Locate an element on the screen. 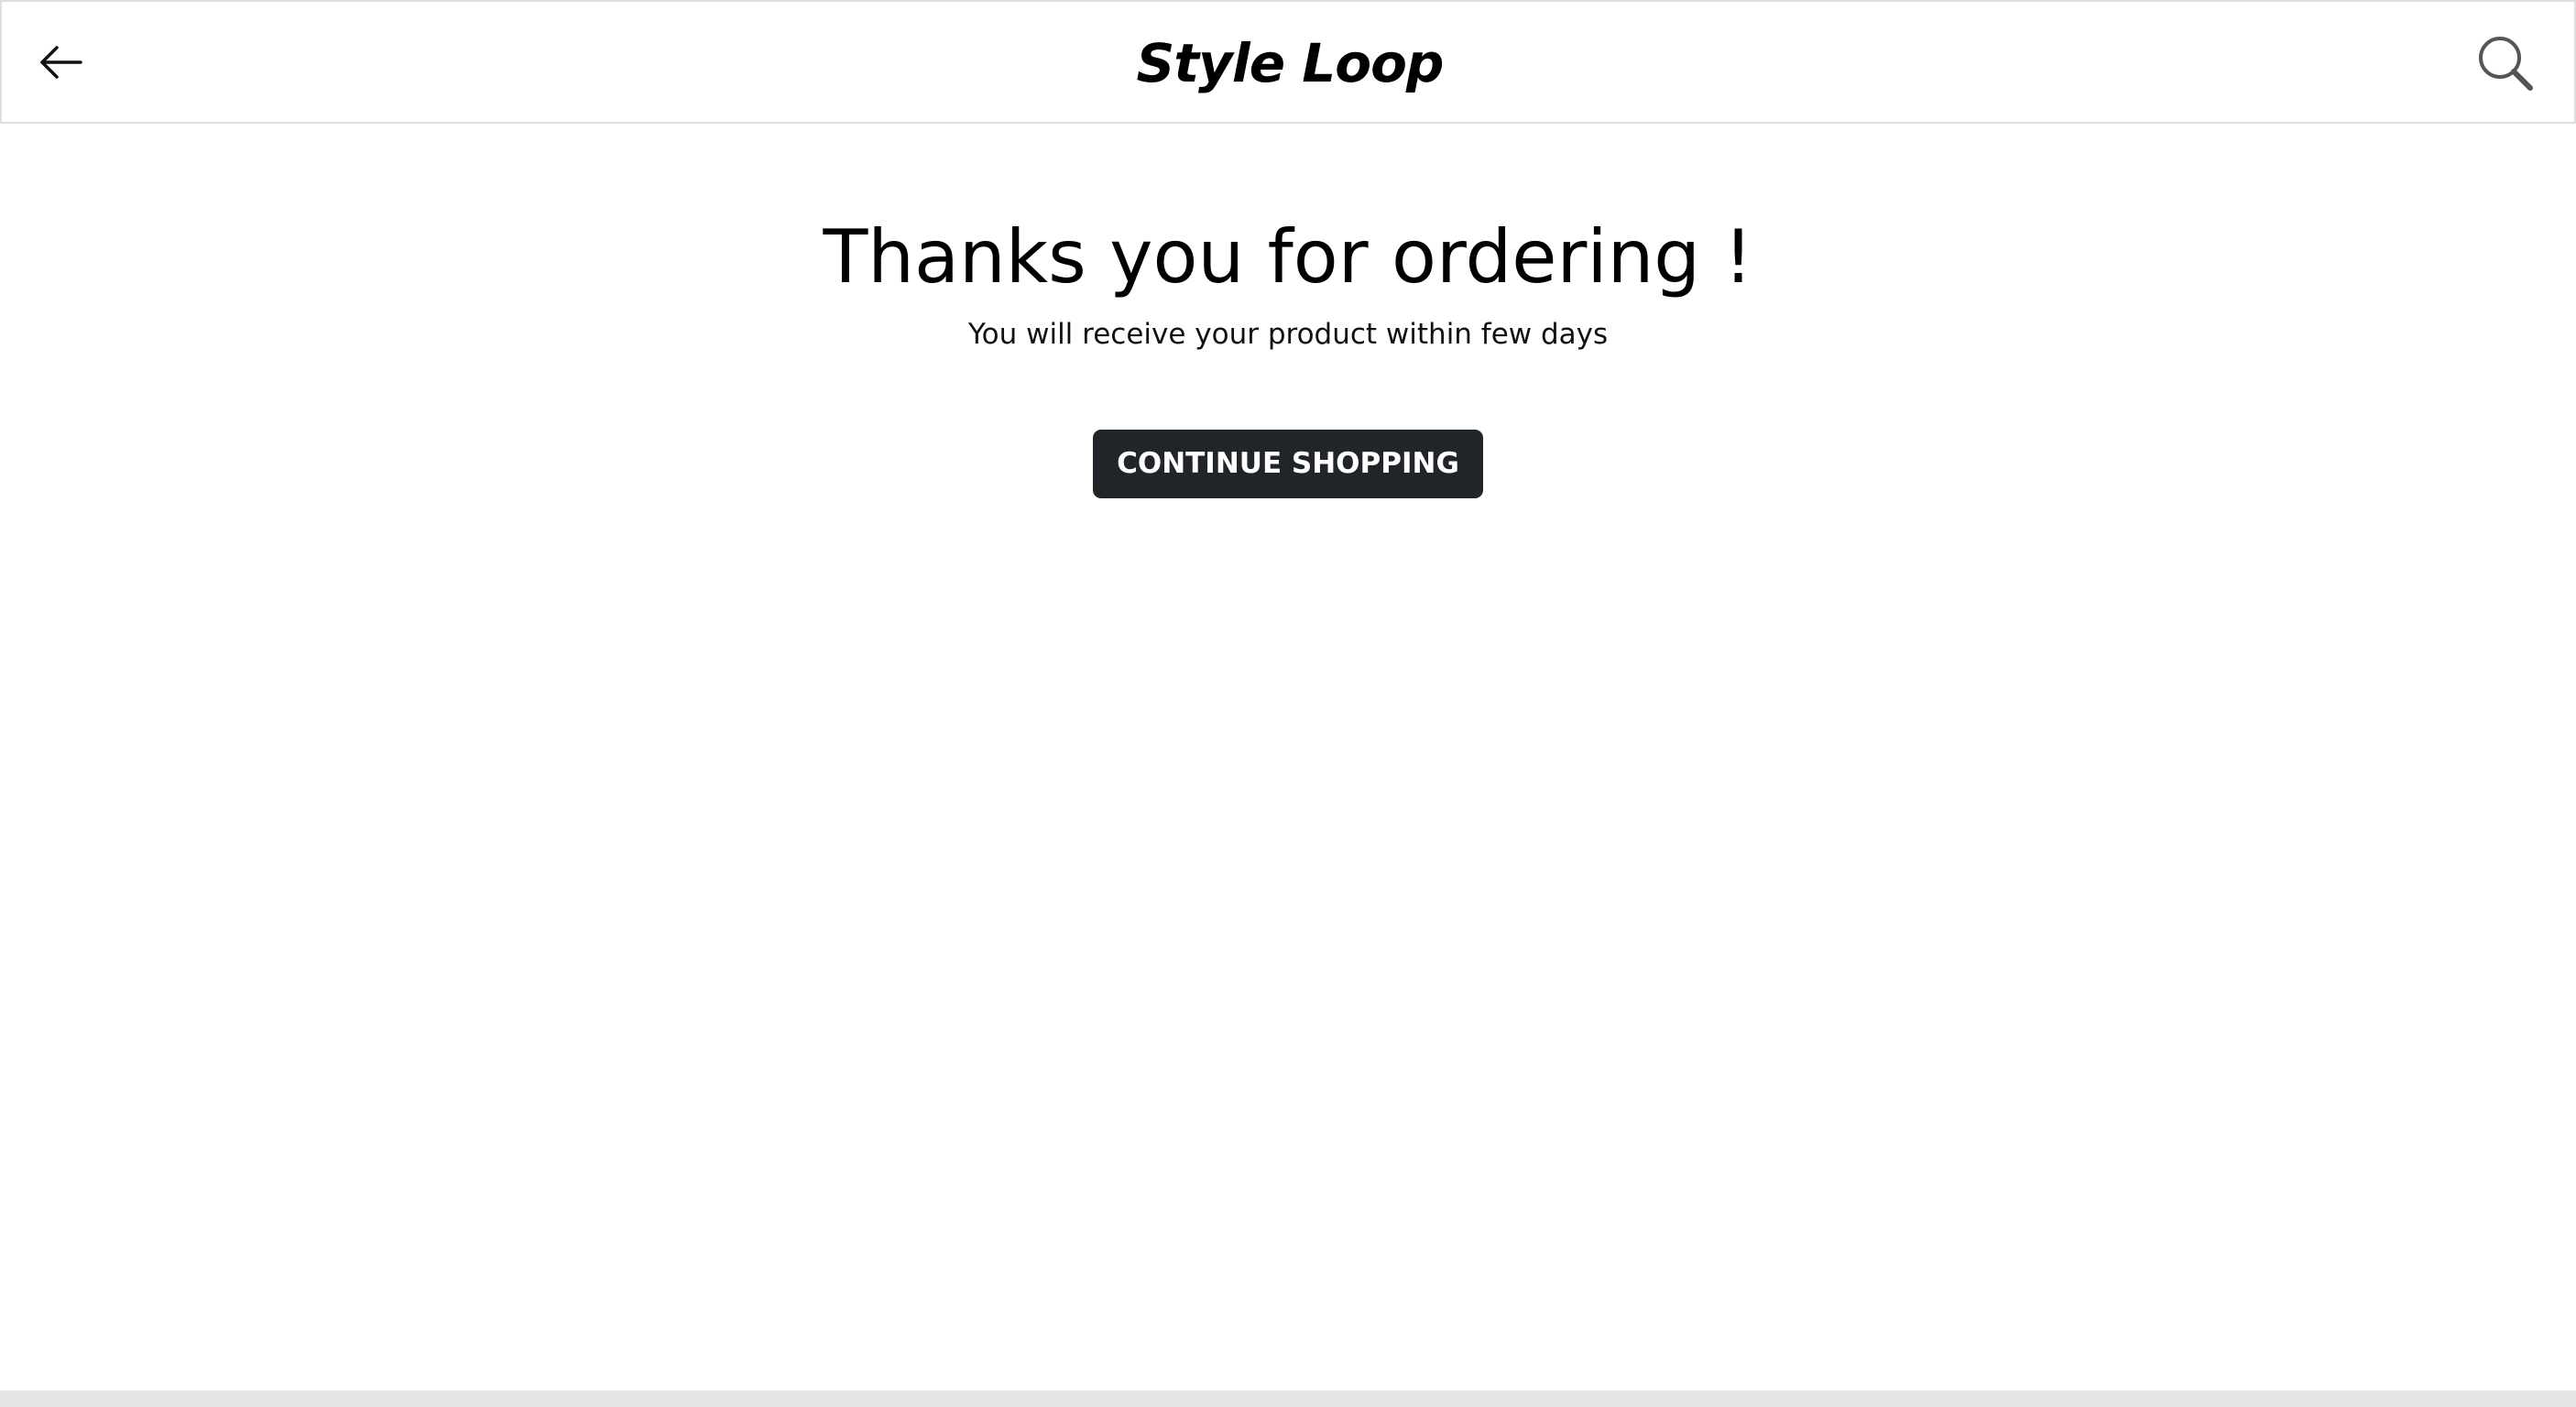 Image resolution: width=2576 pixels, height=1407 pixels. arrow-left-icon is located at coordinates (61, 62).